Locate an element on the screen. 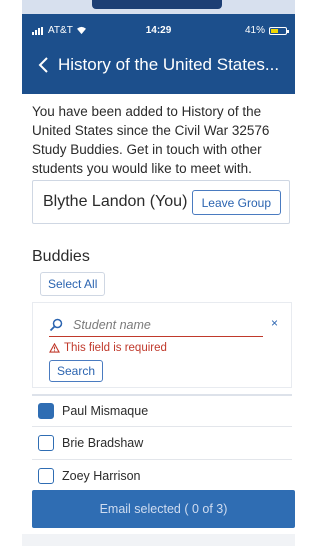 This screenshot has height=546, width=320. screenshot-top-strip is located at coordinates (158, 7).